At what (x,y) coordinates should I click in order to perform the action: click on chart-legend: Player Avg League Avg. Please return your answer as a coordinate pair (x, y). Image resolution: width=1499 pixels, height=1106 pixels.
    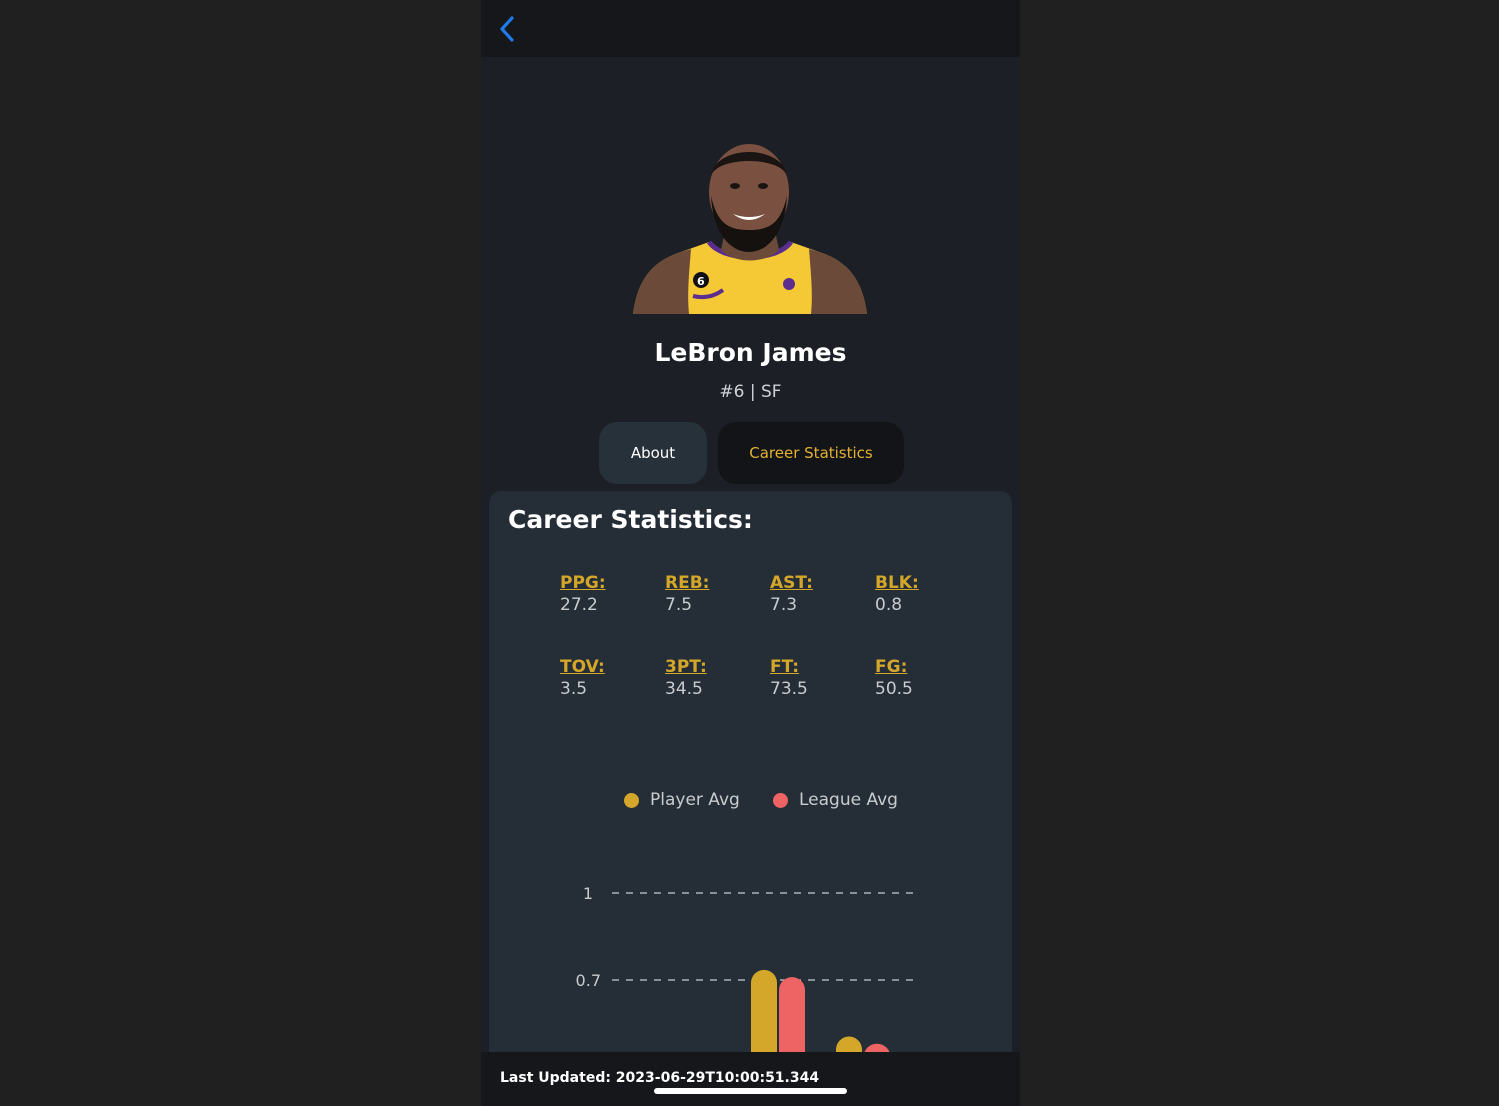
    Looking at the image, I should click on (750, 802).